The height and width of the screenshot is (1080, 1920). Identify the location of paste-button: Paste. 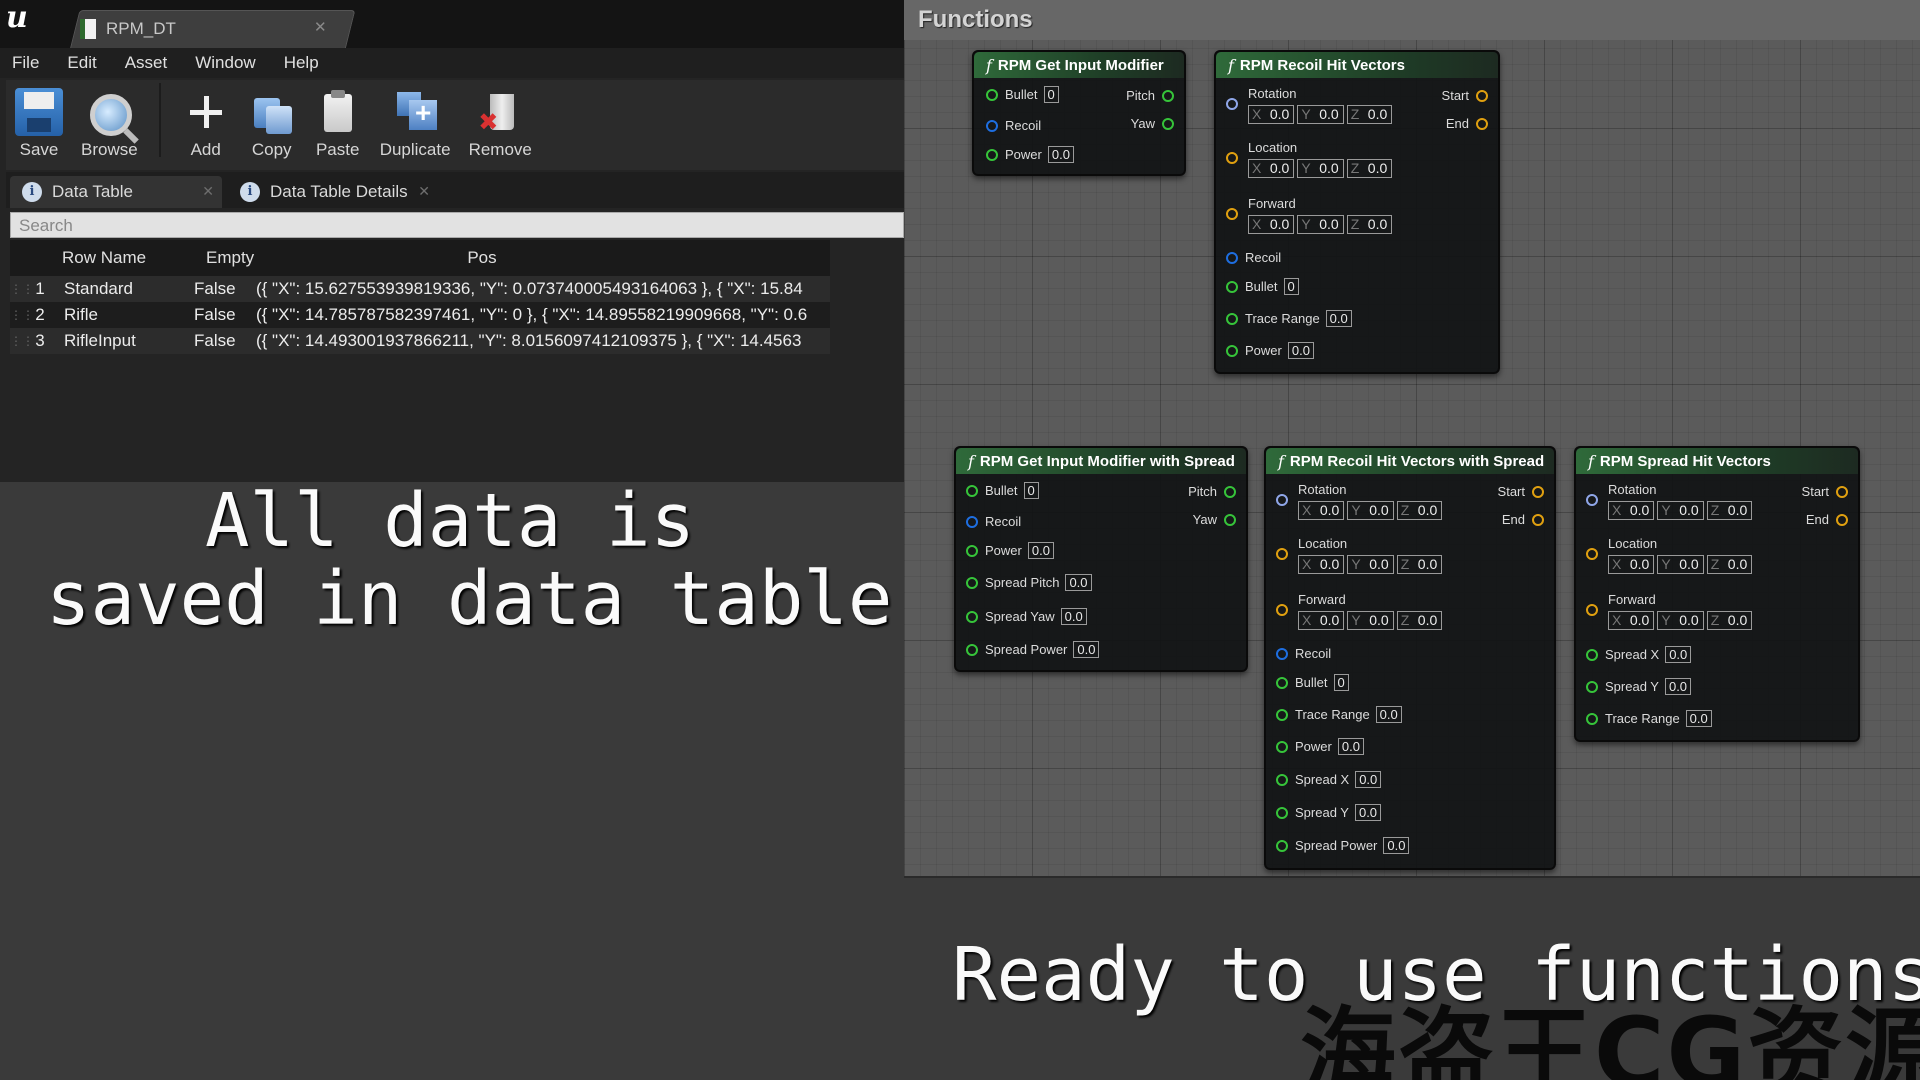
(338, 124).